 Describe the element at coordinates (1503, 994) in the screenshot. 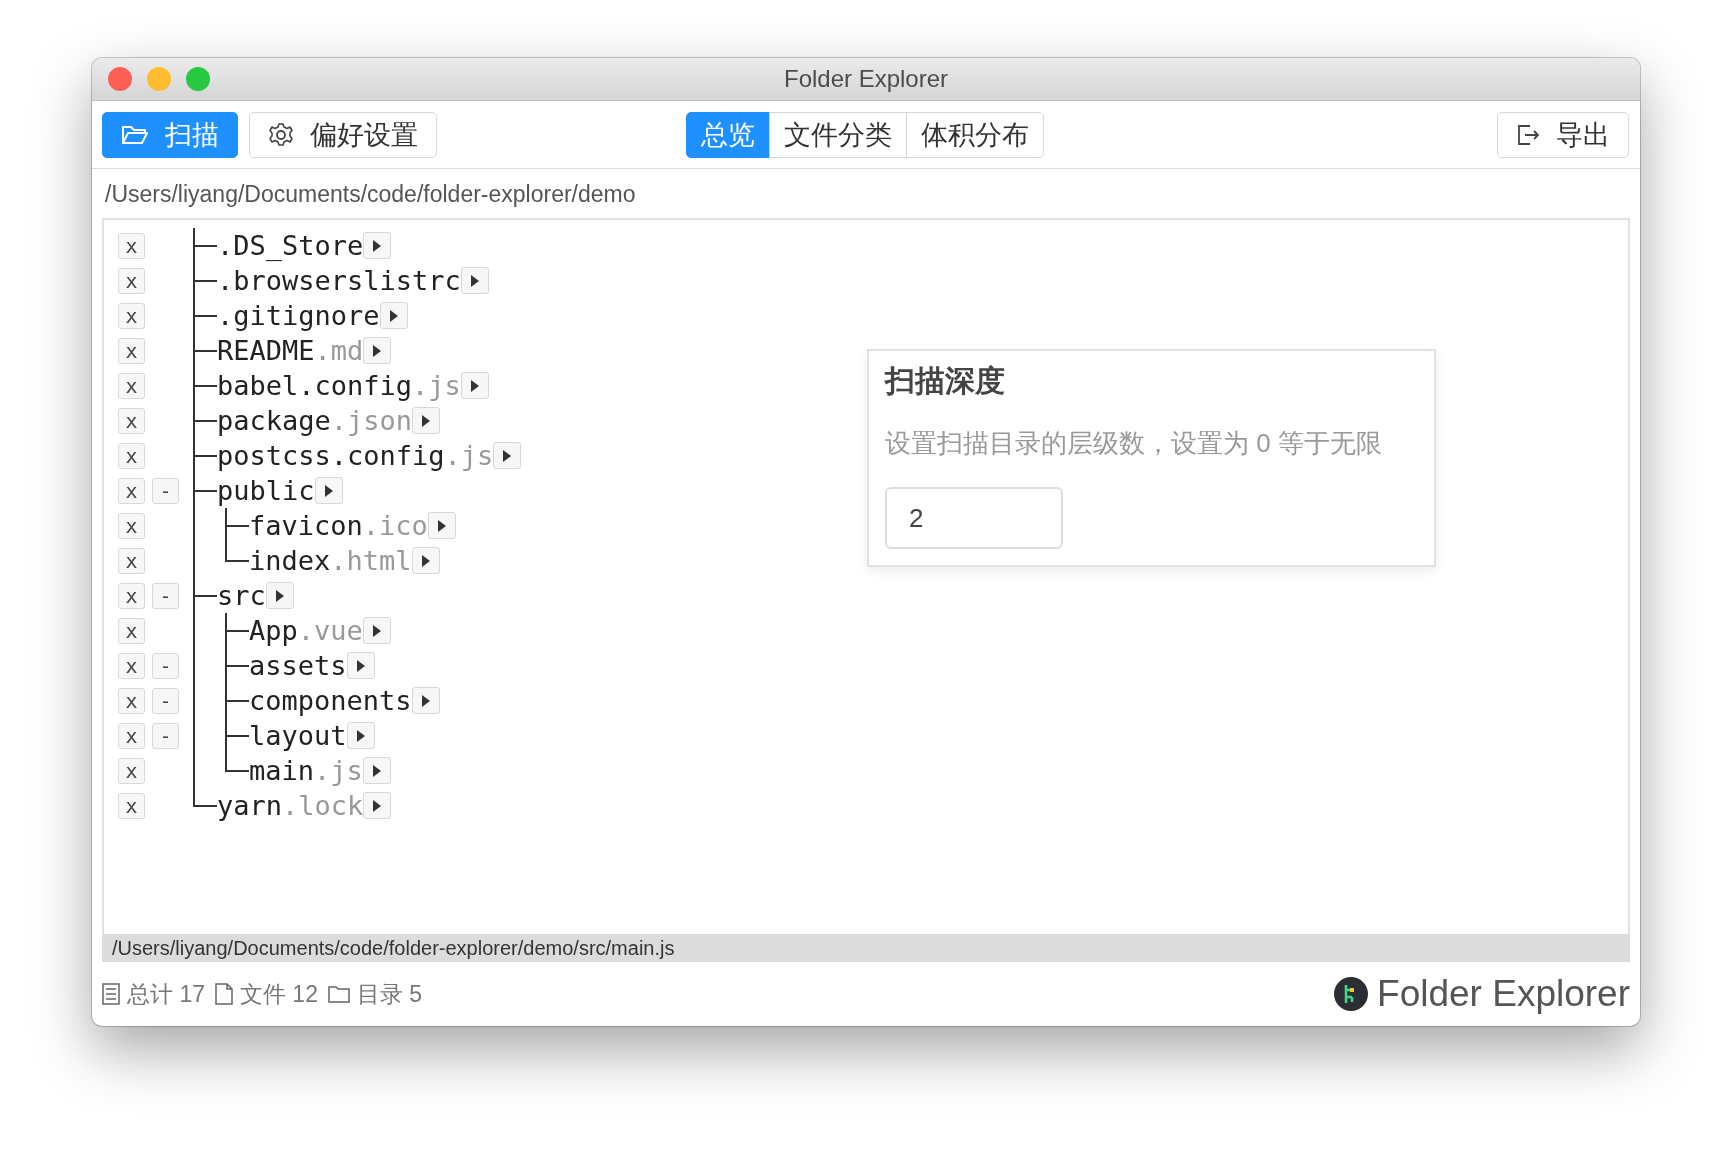

I see `brand-name: Folder Explorer` at that location.